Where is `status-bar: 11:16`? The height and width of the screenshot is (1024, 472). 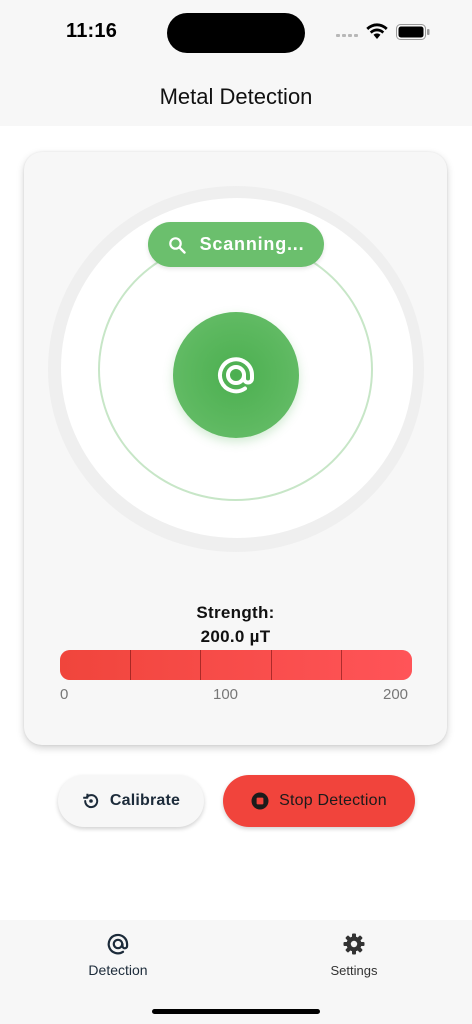 status-bar: 11:16 is located at coordinates (236, 32).